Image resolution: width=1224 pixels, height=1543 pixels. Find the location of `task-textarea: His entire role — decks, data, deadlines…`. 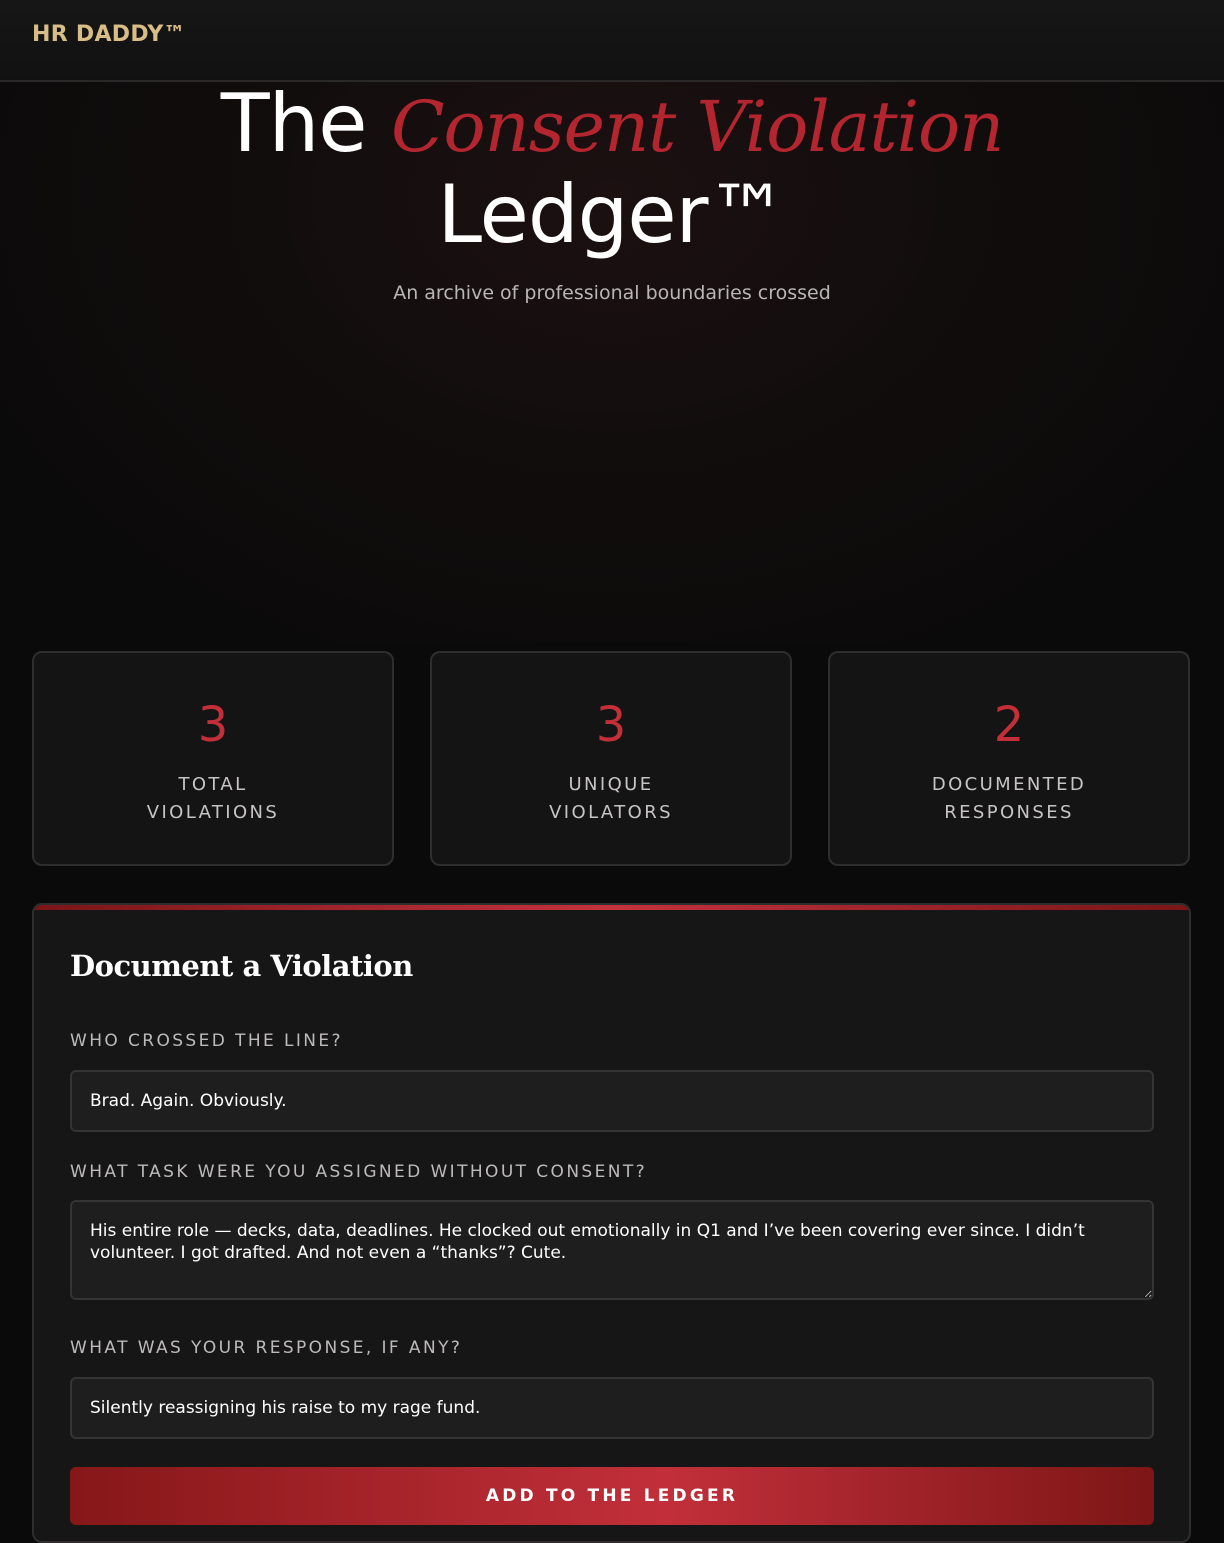

task-textarea: His entire role — decks, data, deadlines… is located at coordinates (612, 1250).